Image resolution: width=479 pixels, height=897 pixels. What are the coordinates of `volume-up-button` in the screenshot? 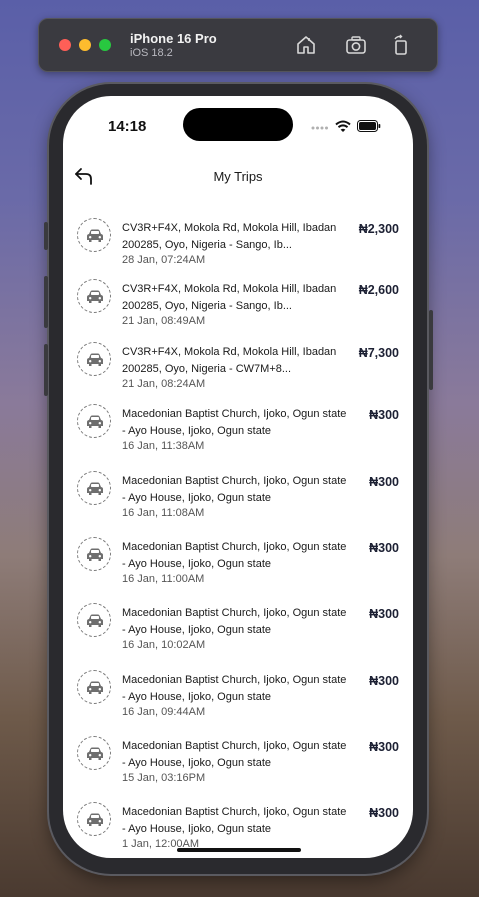 It's located at (46, 302).